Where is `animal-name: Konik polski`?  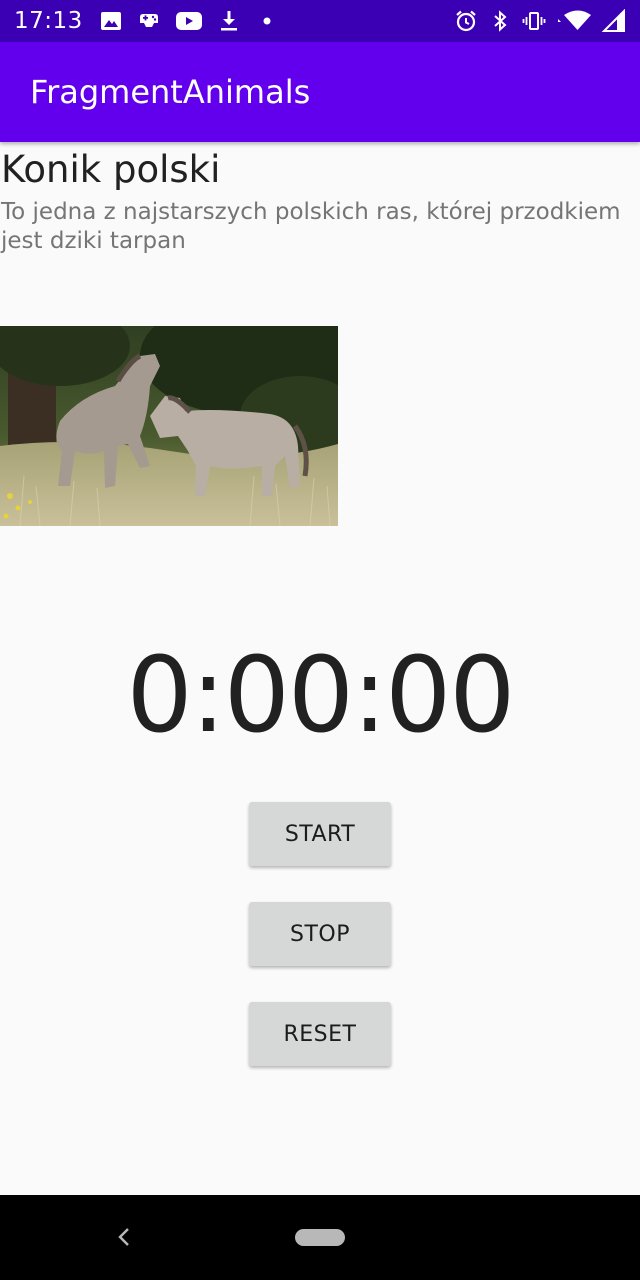
animal-name: Konik polski is located at coordinates (111, 169).